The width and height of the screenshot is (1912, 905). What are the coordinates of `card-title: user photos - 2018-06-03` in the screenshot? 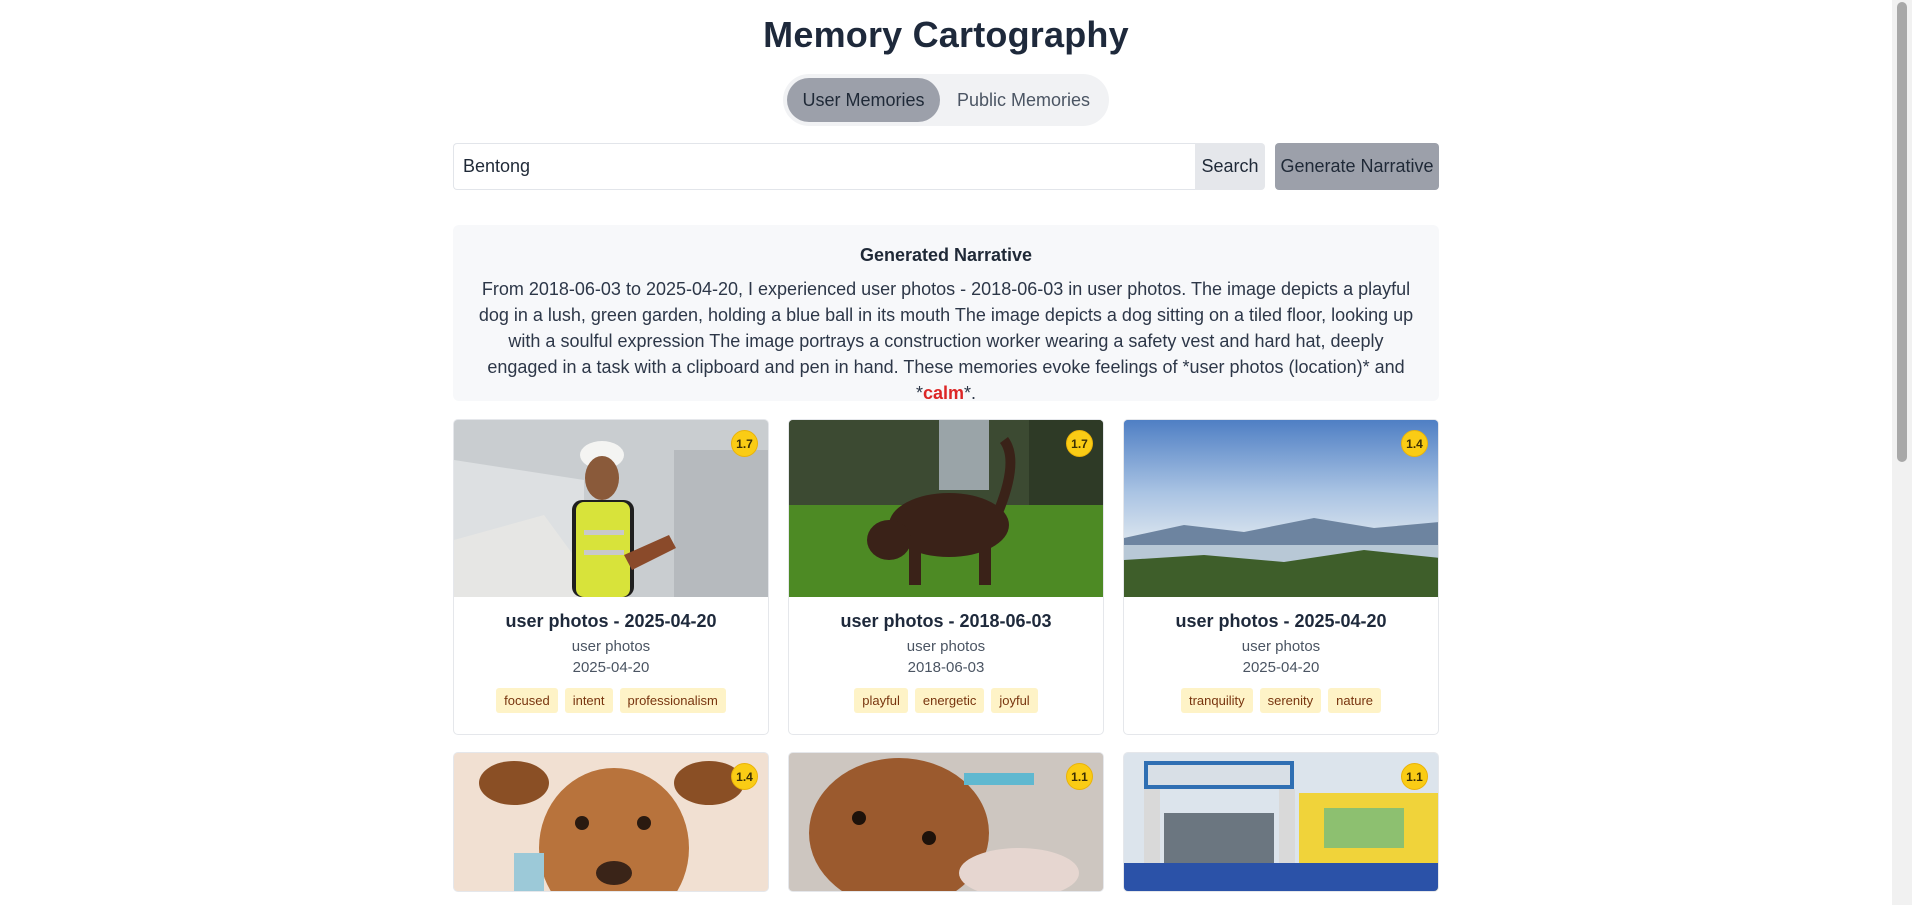 It's located at (946, 621).